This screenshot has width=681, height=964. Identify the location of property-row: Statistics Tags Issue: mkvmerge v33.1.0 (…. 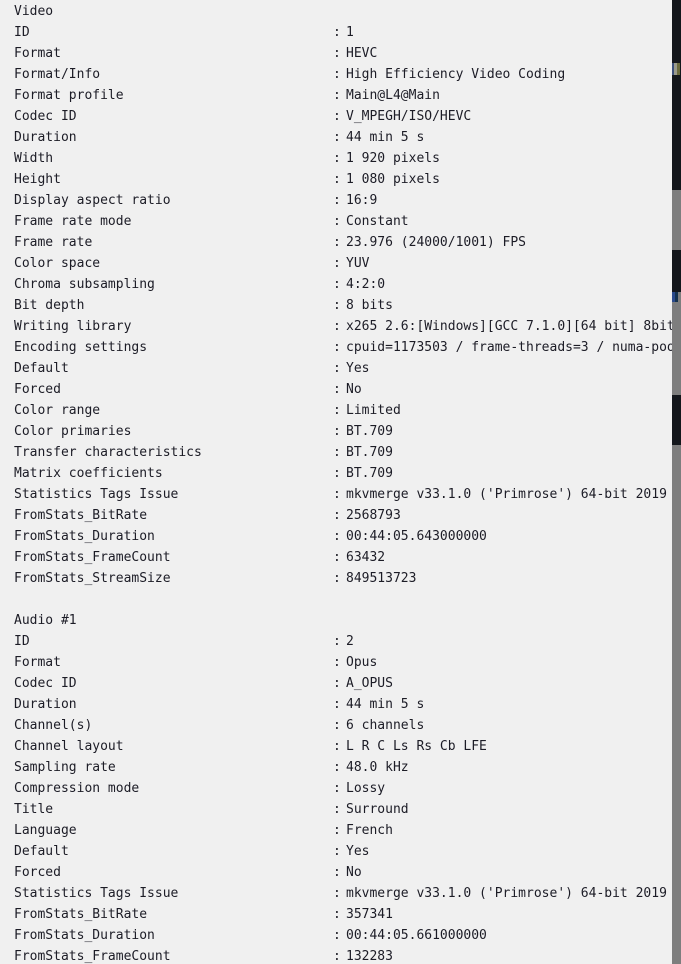
(336, 893).